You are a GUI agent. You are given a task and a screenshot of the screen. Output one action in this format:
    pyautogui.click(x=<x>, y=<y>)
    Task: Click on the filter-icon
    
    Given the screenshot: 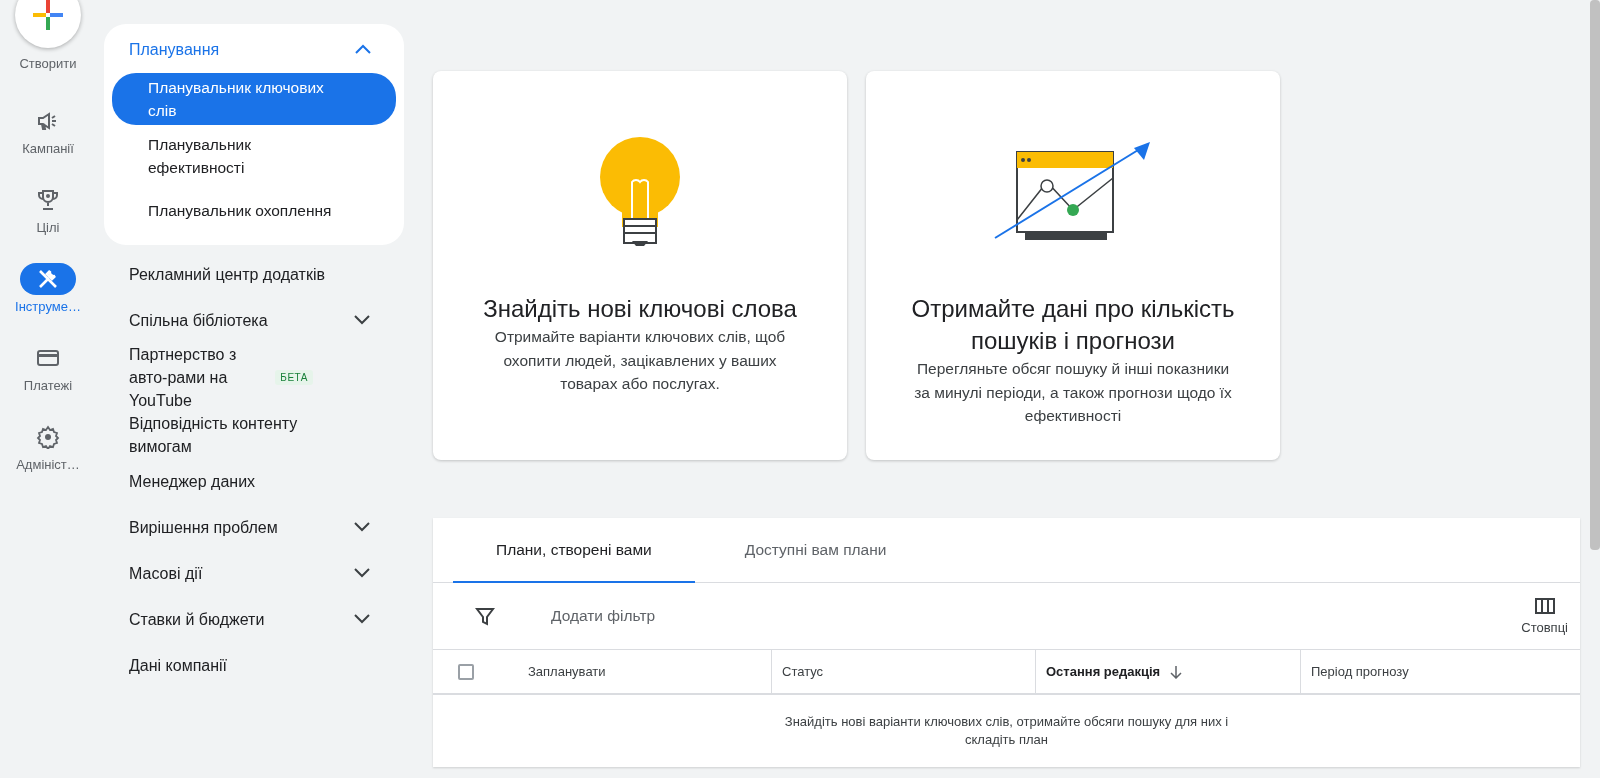 What is the action you would take?
    pyautogui.click(x=485, y=616)
    